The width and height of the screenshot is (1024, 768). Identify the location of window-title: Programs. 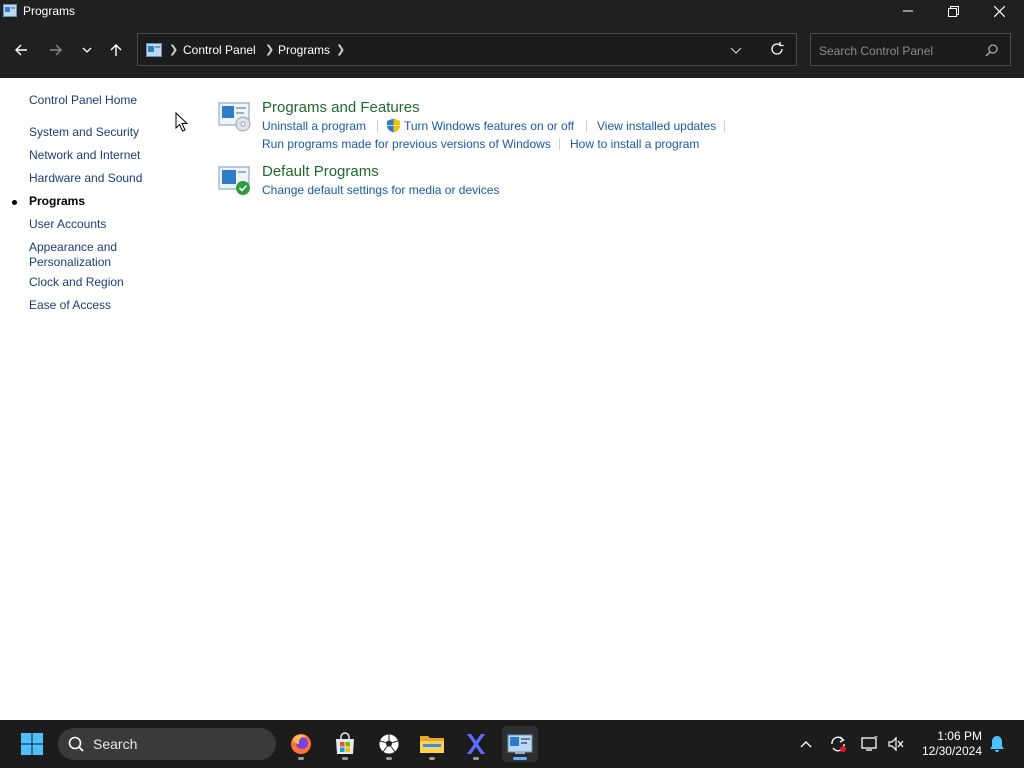
(49, 11).